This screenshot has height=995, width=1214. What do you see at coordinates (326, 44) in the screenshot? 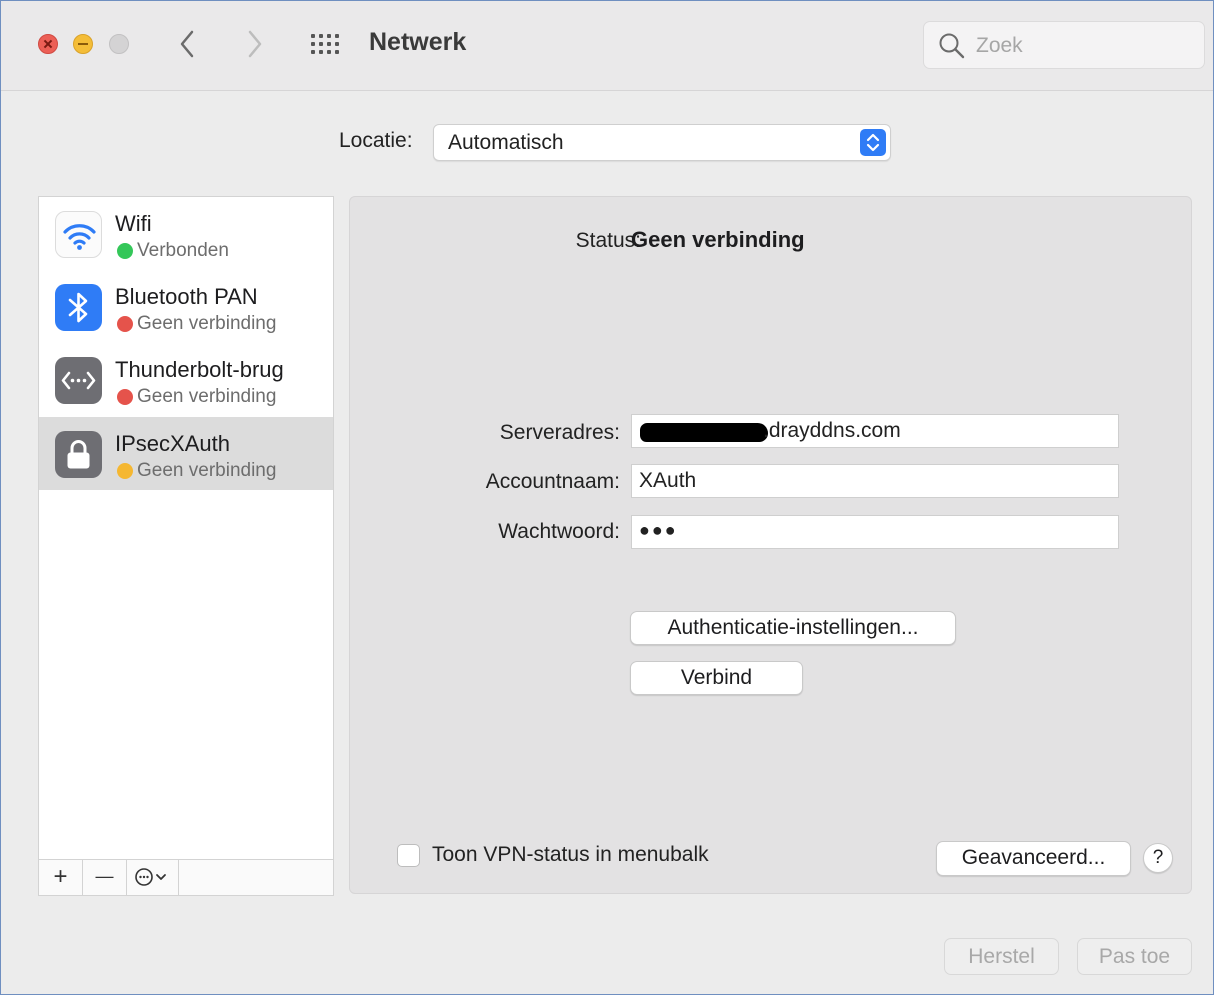
I see `show-all-grid-icon` at bounding box center [326, 44].